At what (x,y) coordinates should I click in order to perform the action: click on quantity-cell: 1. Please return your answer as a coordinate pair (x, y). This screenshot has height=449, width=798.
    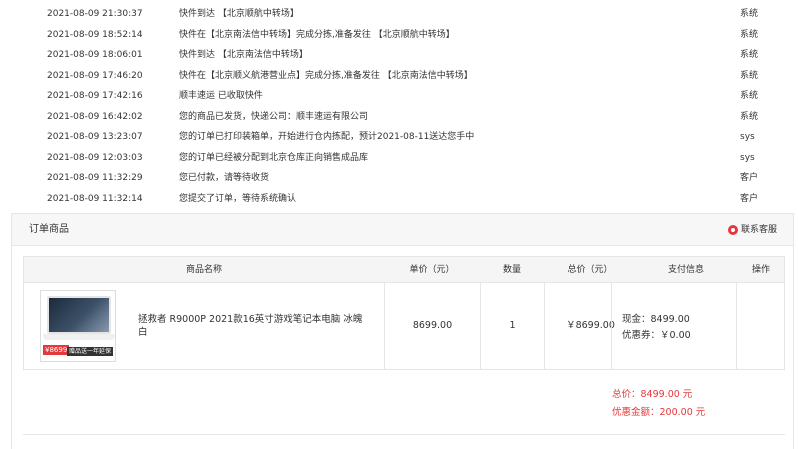
    Looking at the image, I should click on (512, 326).